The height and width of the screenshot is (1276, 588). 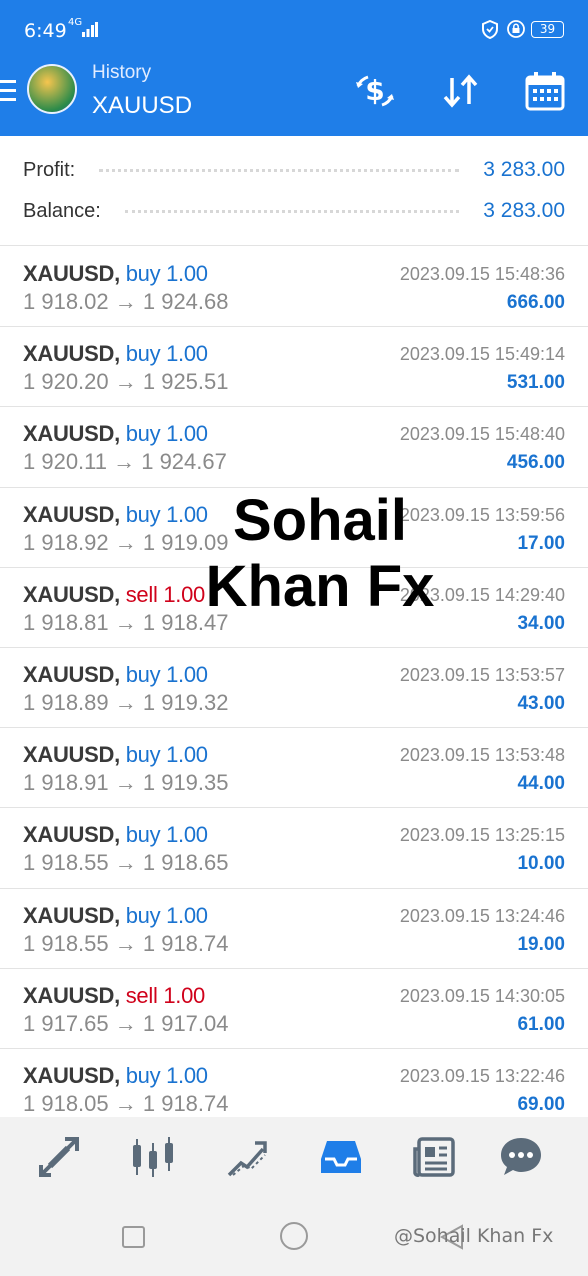 What do you see at coordinates (375, 91) in the screenshot?
I see `deposit-currency-icon: $` at bounding box center [375, 91].